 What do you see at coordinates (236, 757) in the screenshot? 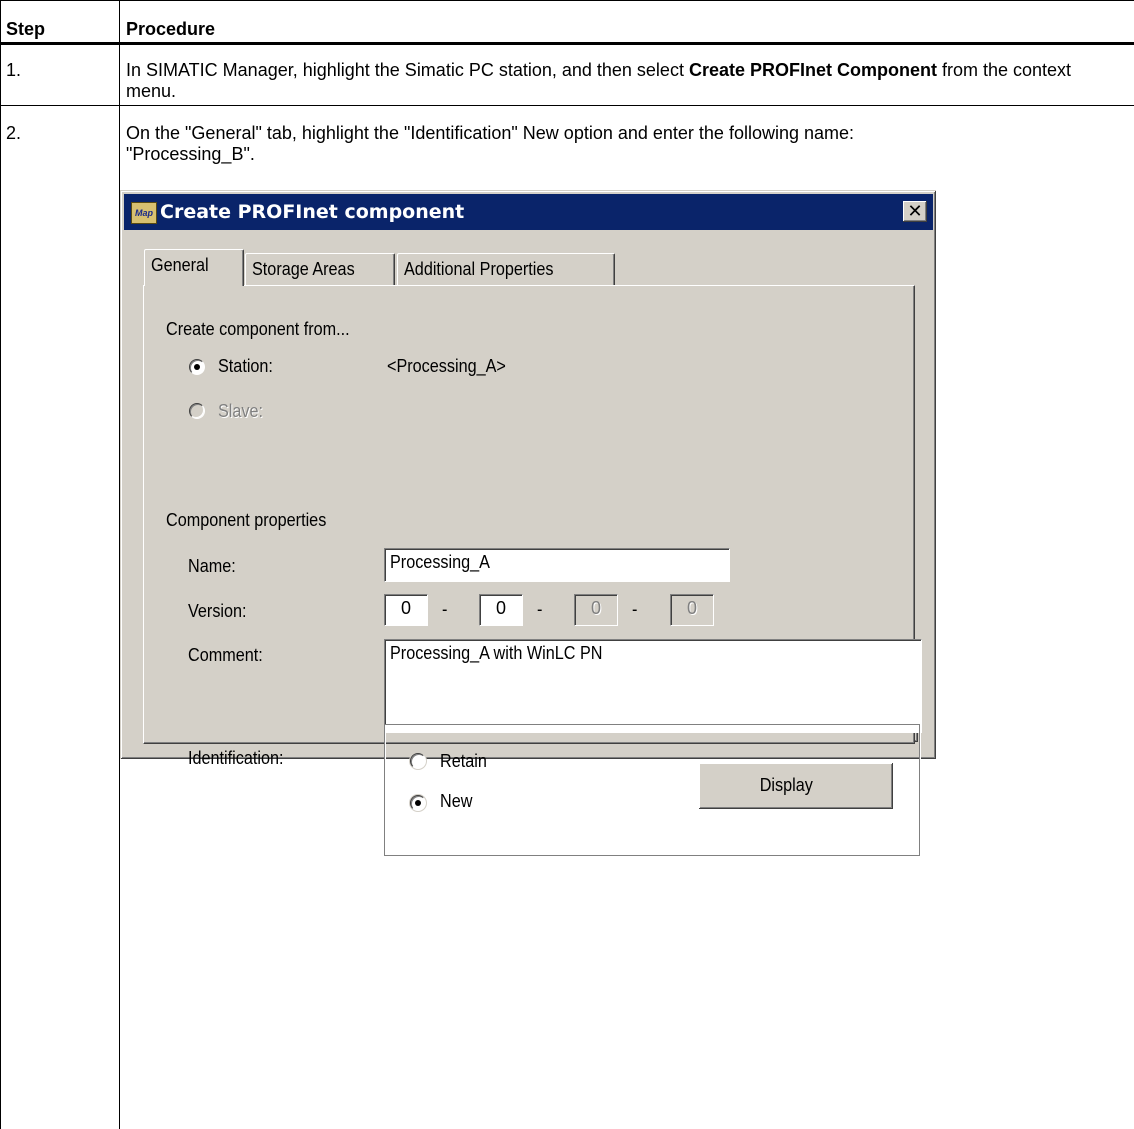
I see `identification-label: Identification:` at bounding box center [236, 757].